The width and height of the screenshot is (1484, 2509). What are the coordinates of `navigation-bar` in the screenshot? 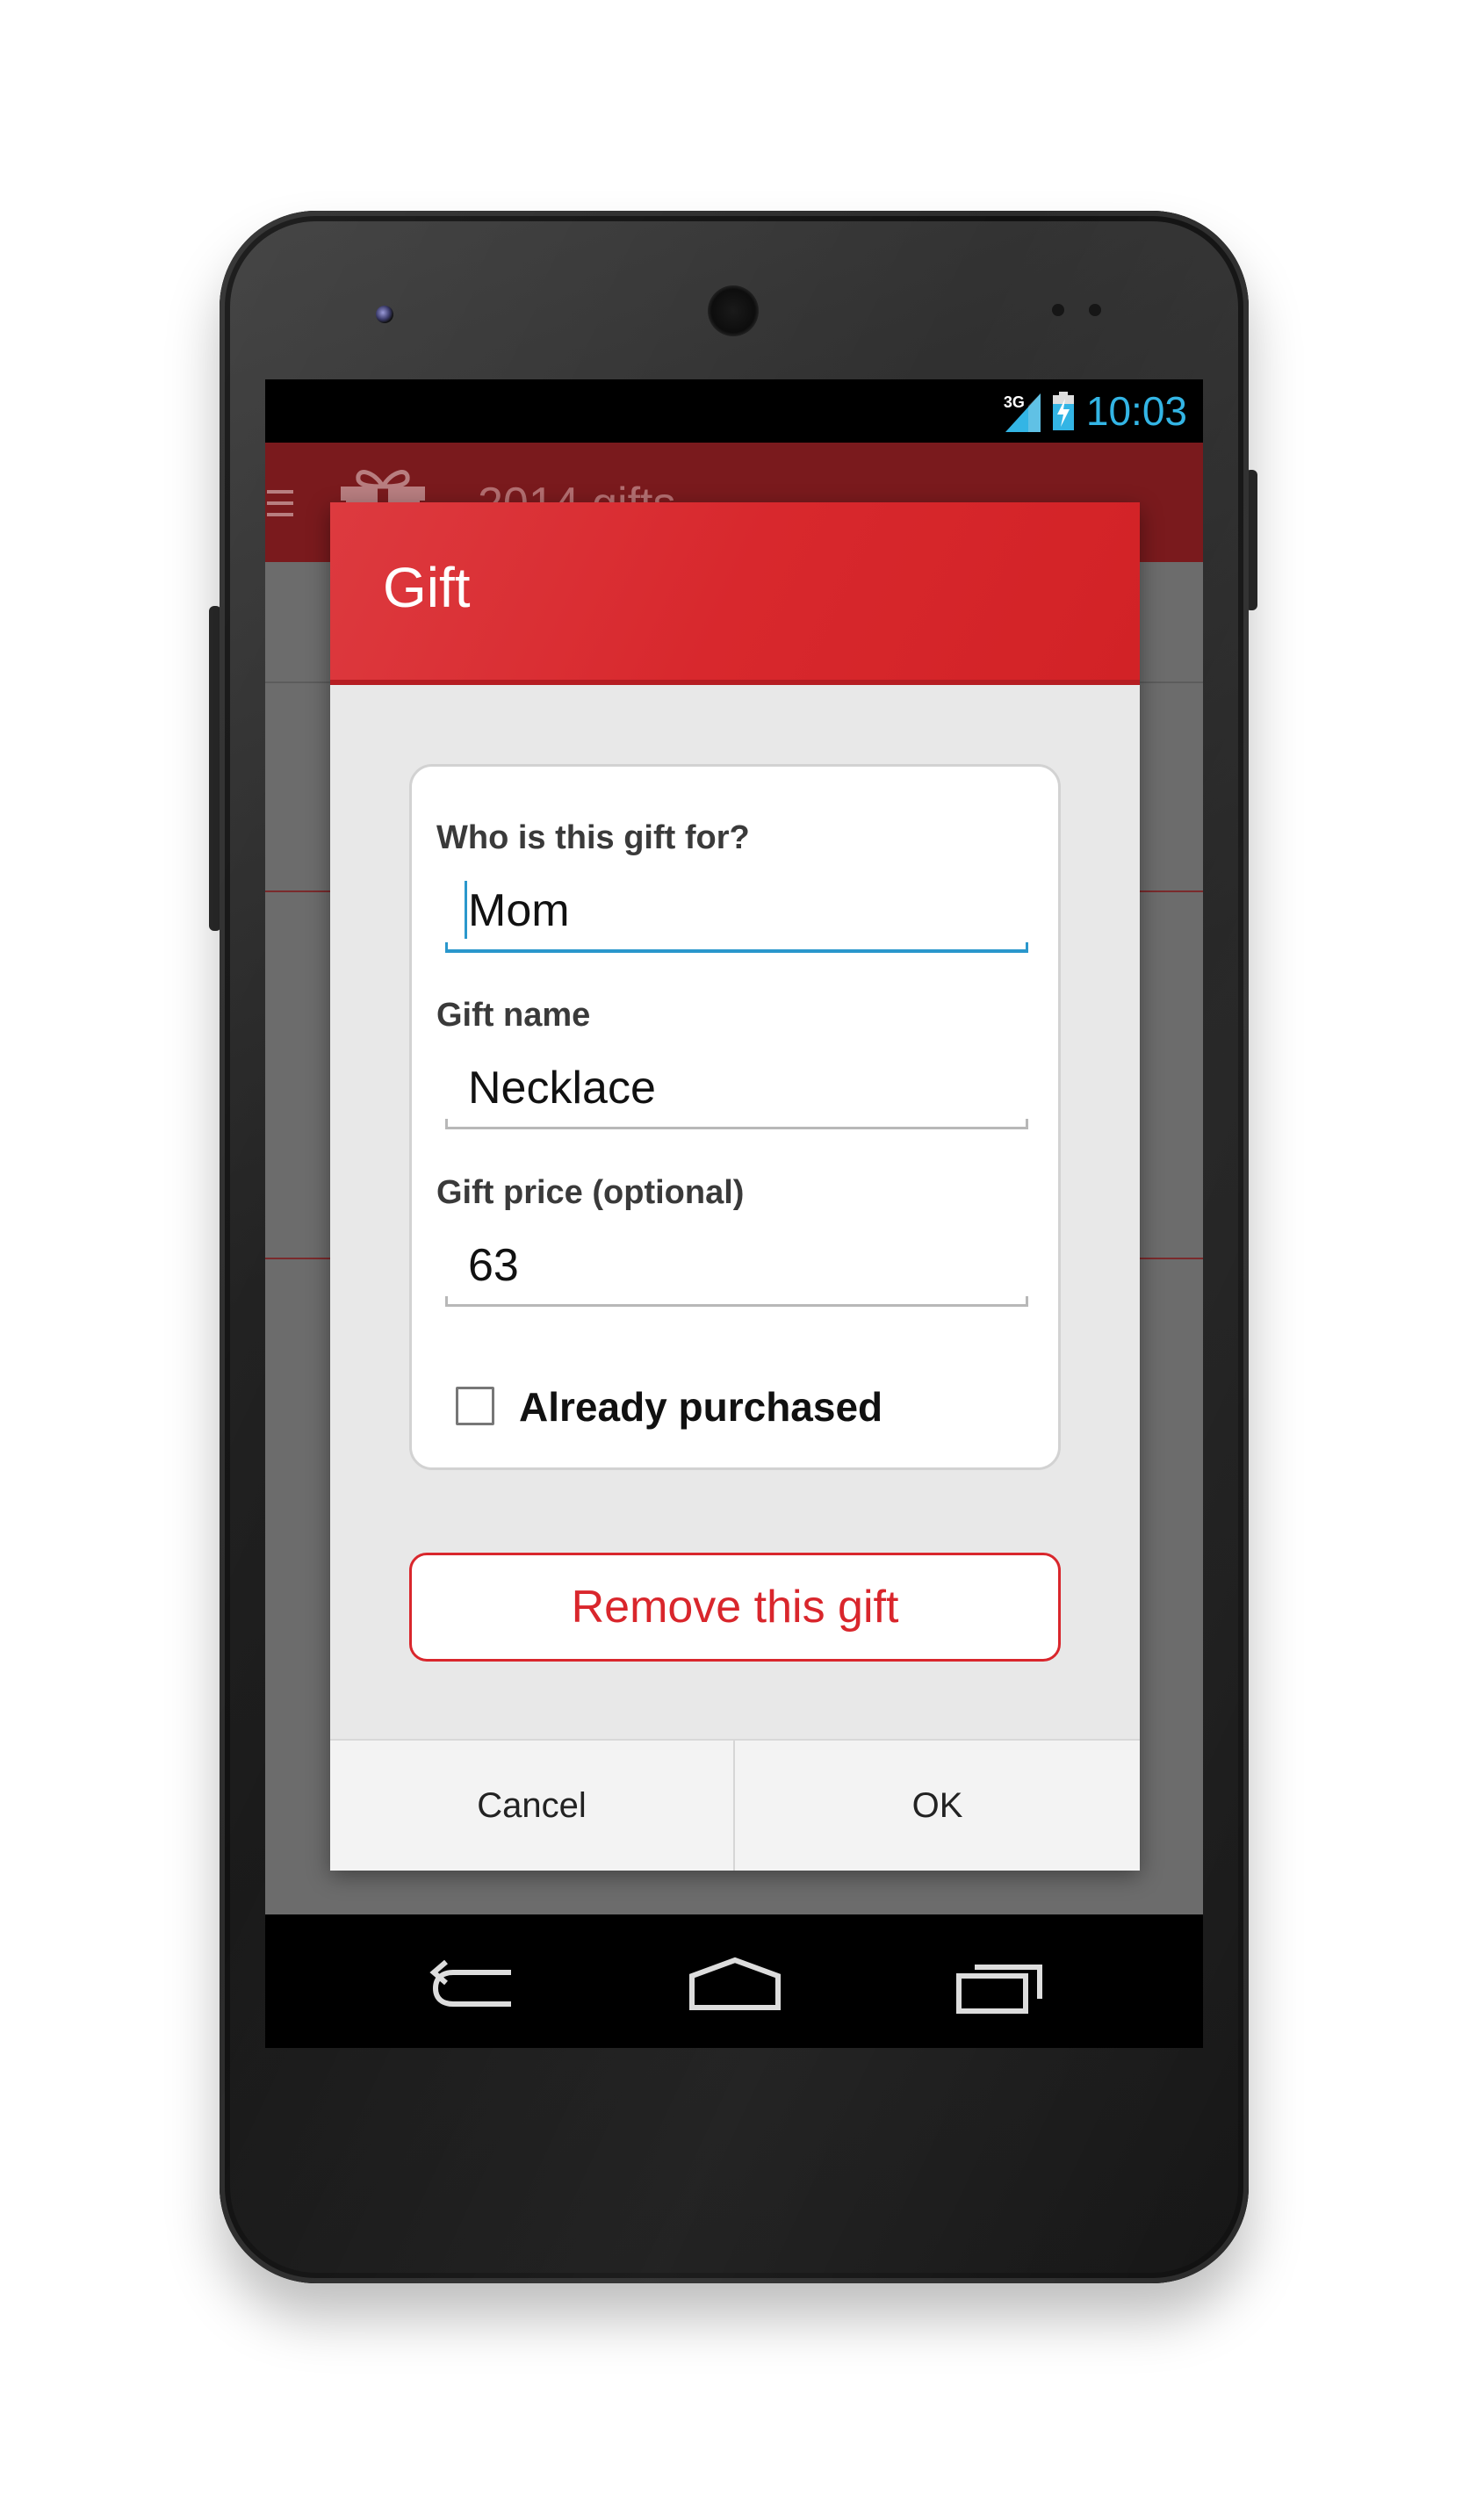 It's located at (734, 1984).